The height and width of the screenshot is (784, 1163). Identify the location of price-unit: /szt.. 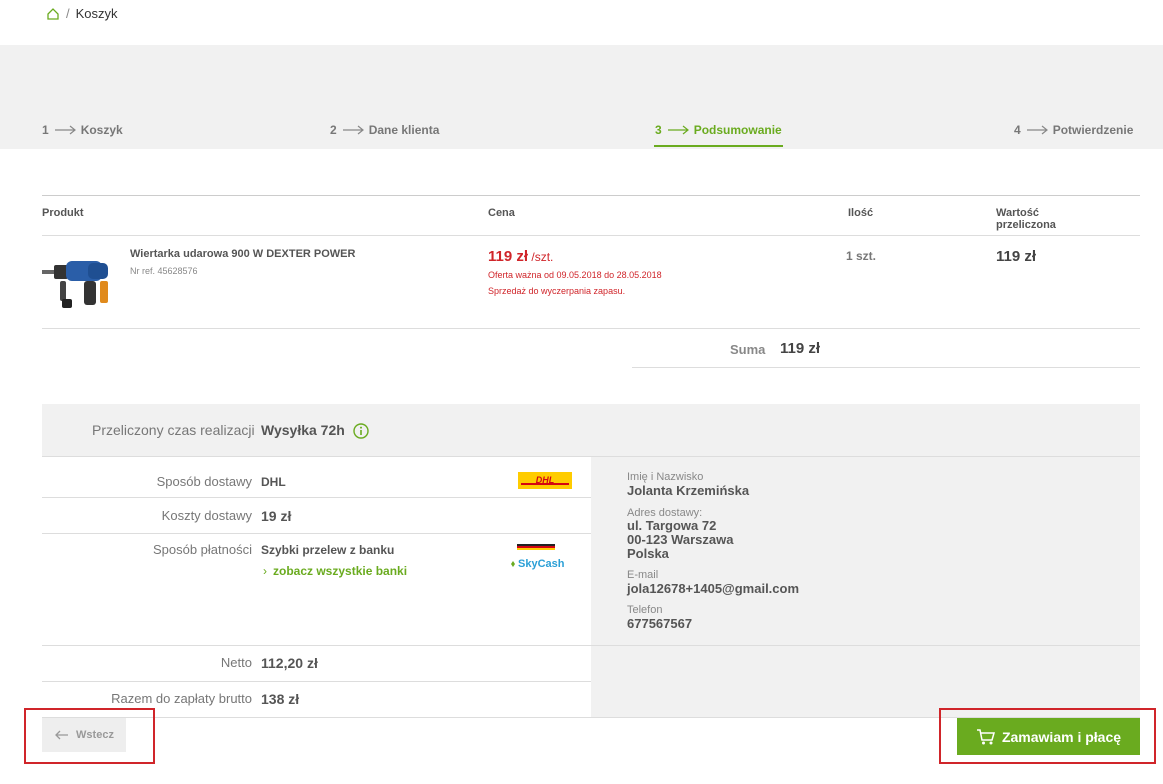
(541, 257).